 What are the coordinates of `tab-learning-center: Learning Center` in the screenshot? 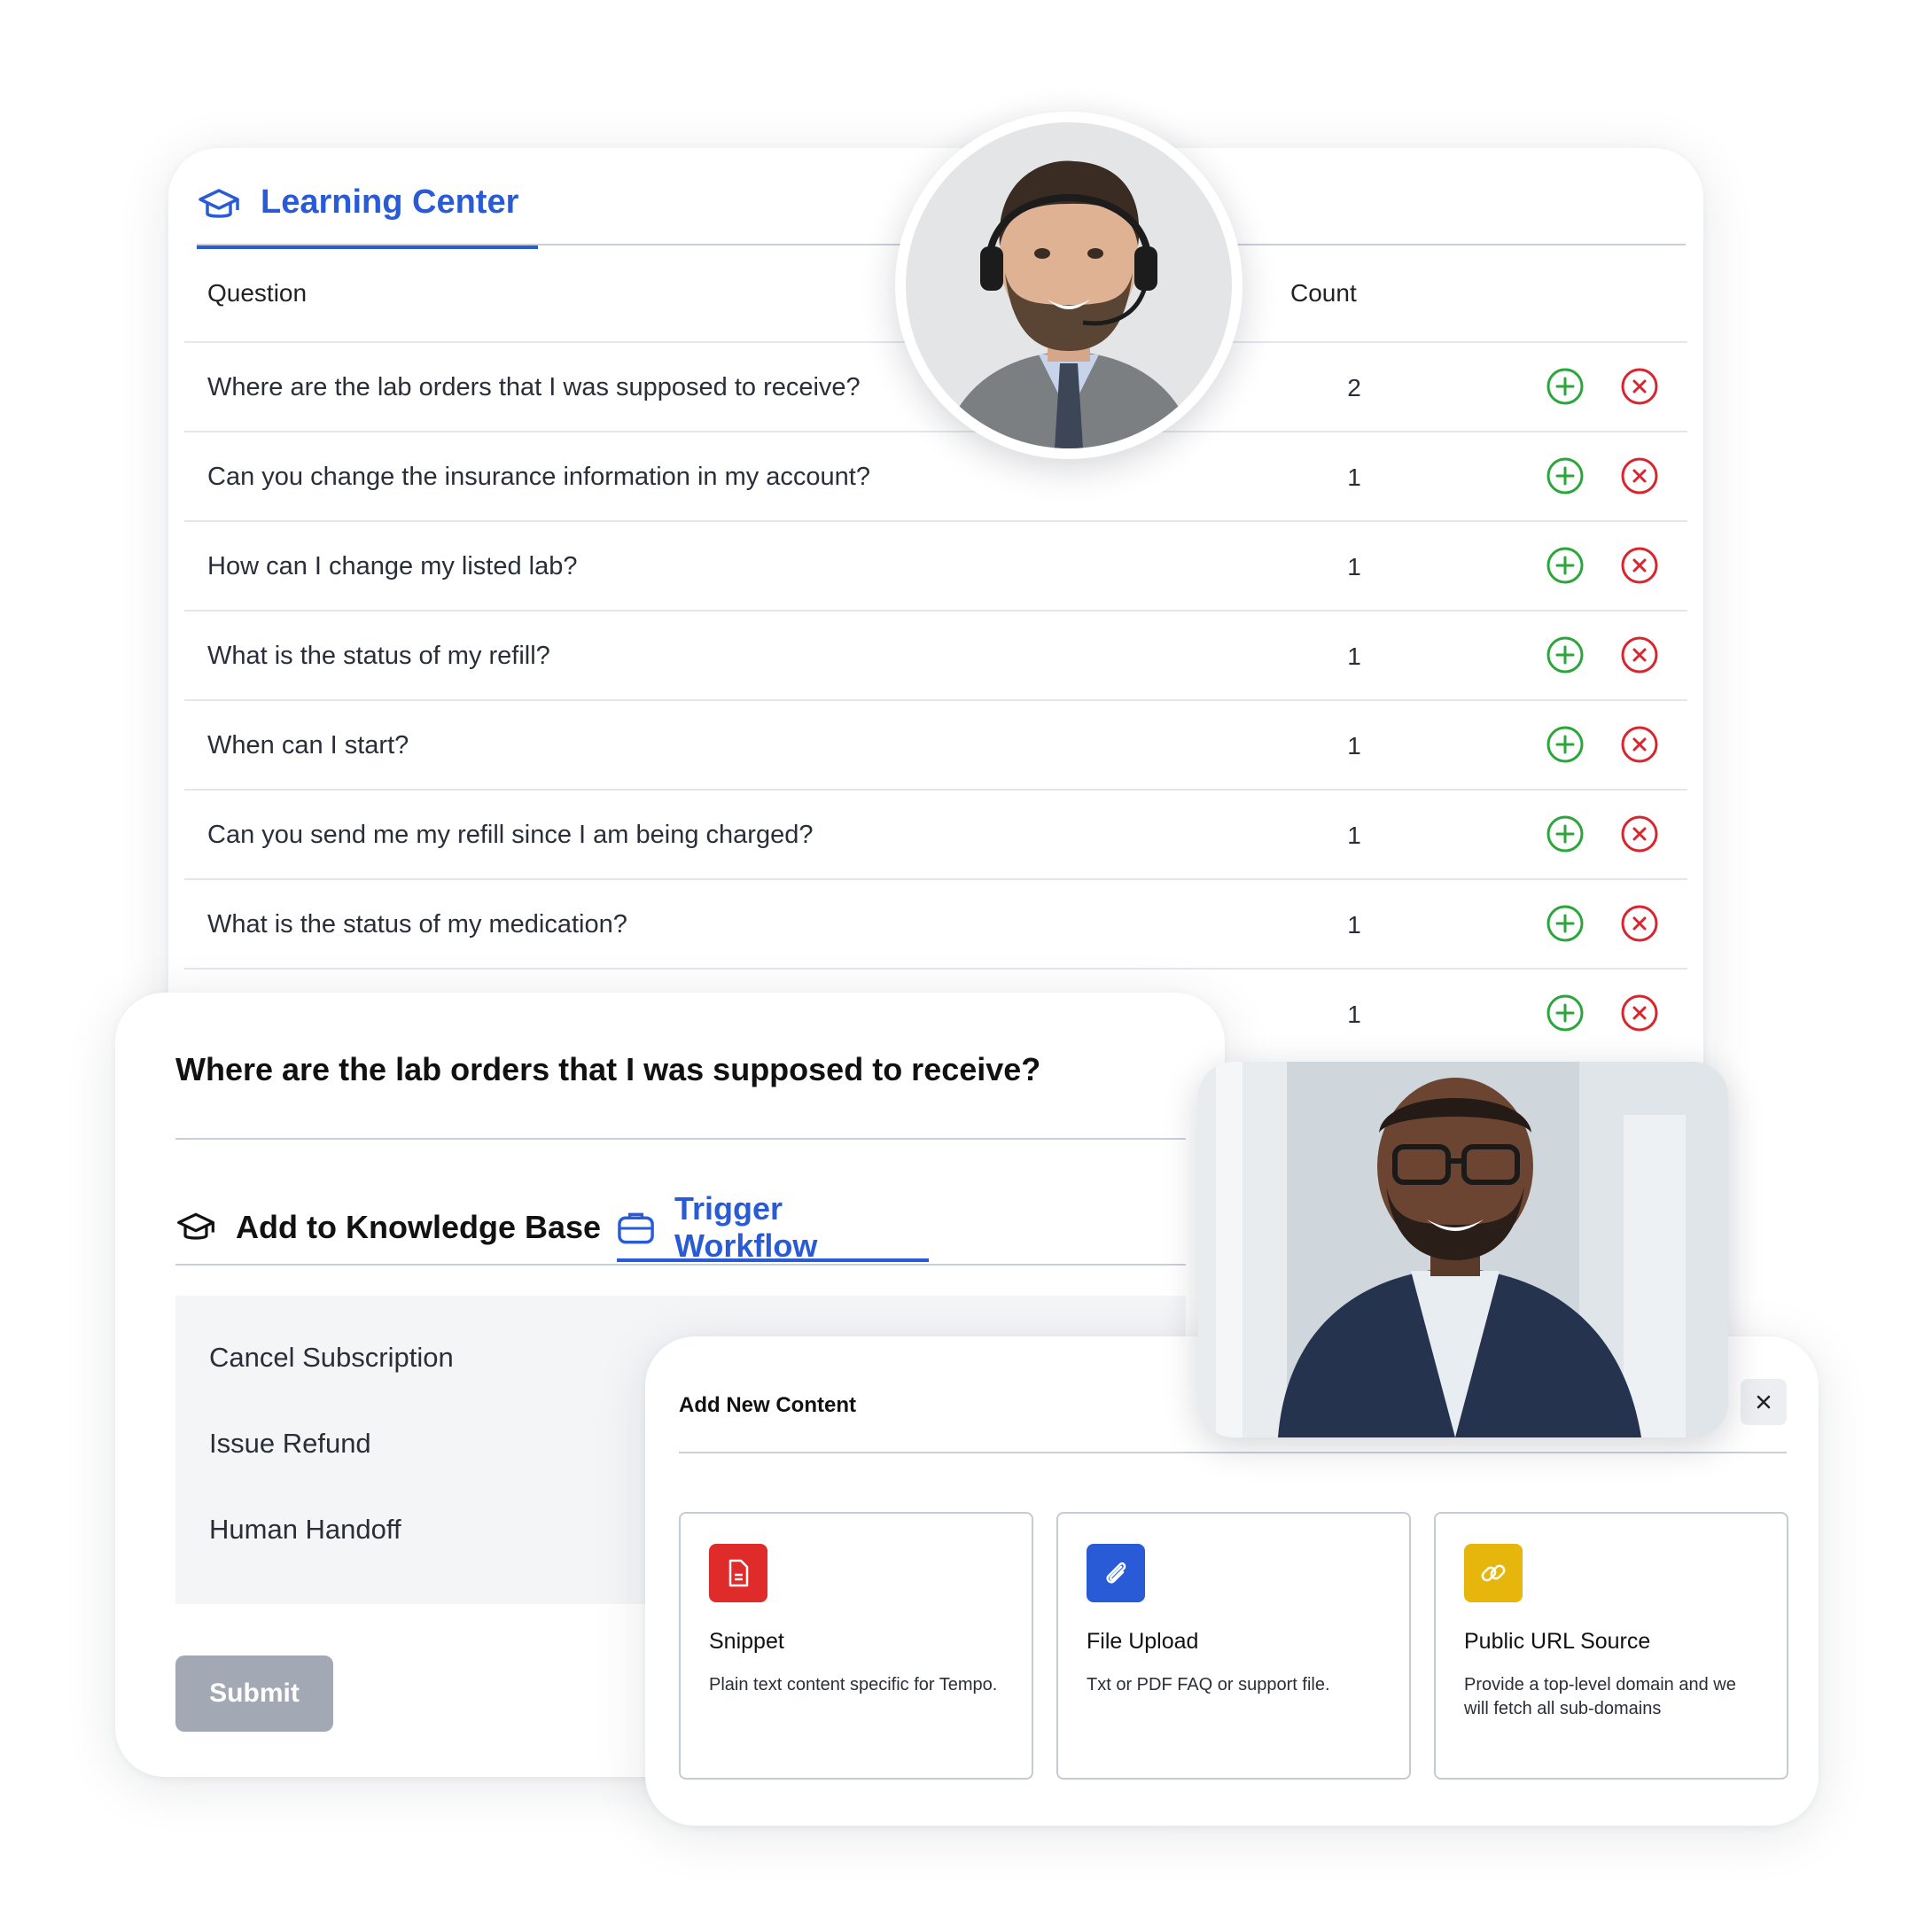 It's located at (368, 216).